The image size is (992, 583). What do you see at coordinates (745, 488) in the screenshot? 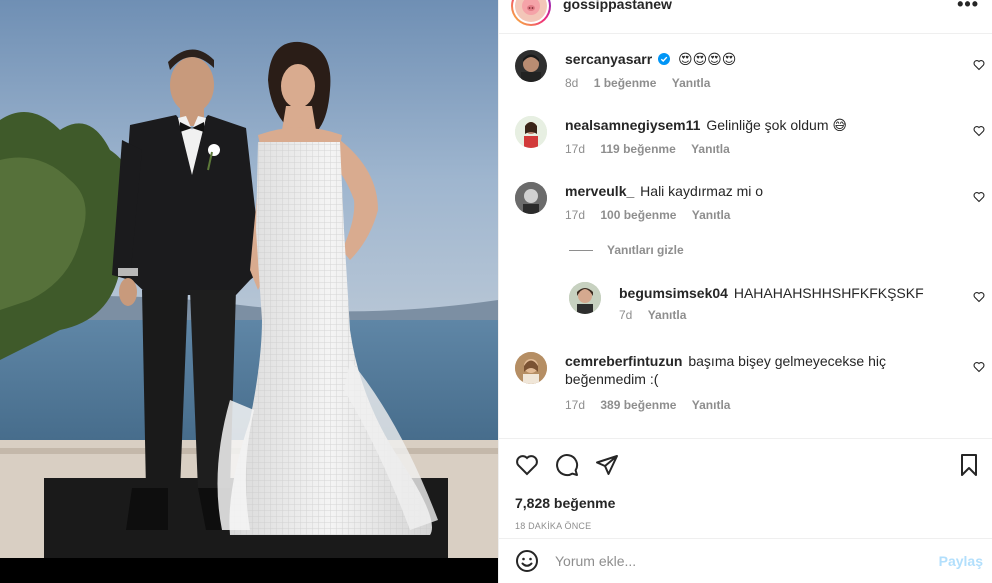
I see `post-actions: 7,828 beğenme 18 DAKİKA ÖNCE` at bounding box center [745, 488].